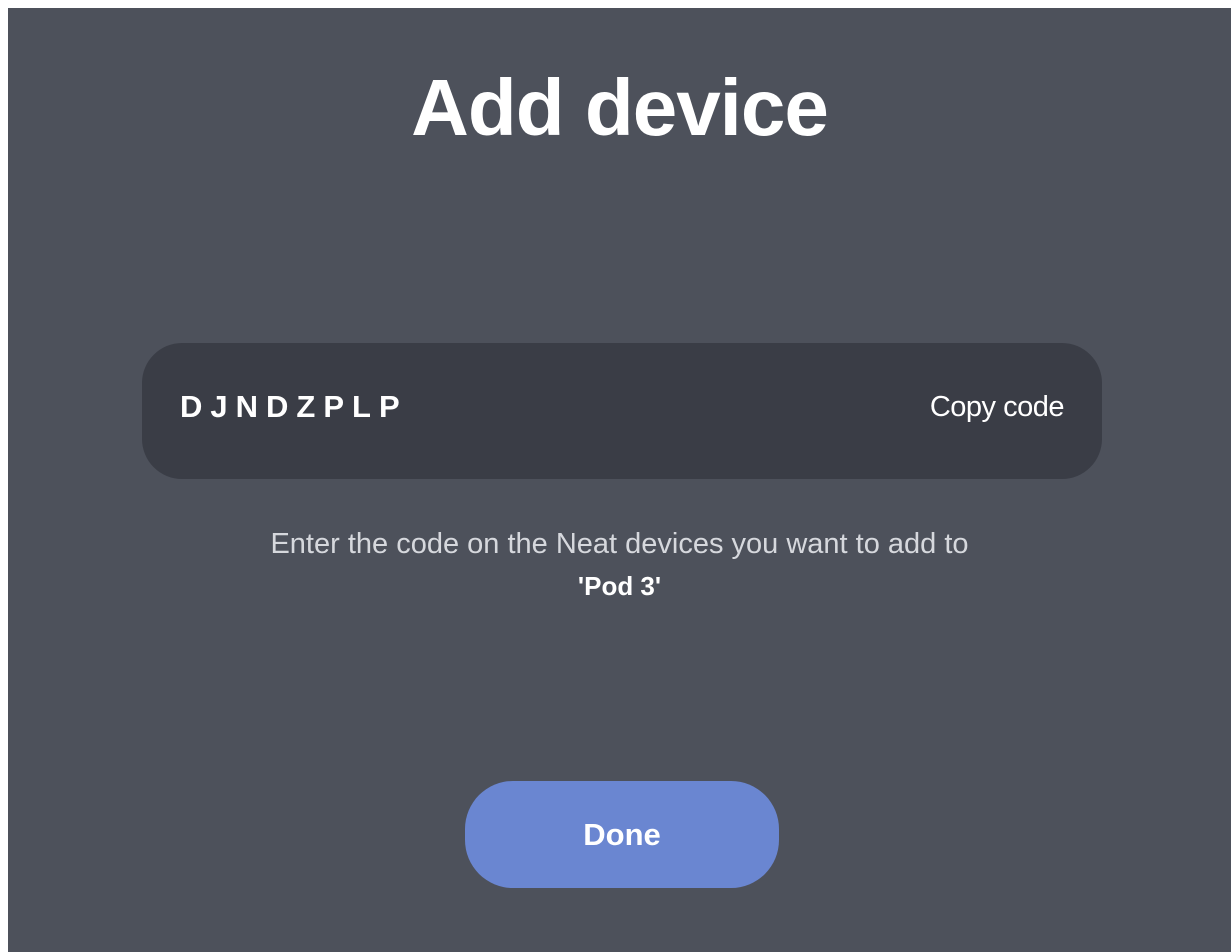 The image size is (1231, 952). Describe the element at coordinates (622, 411) in the screenshot. I see `device-code-box: DJNDZPLP Copy code` at that location.